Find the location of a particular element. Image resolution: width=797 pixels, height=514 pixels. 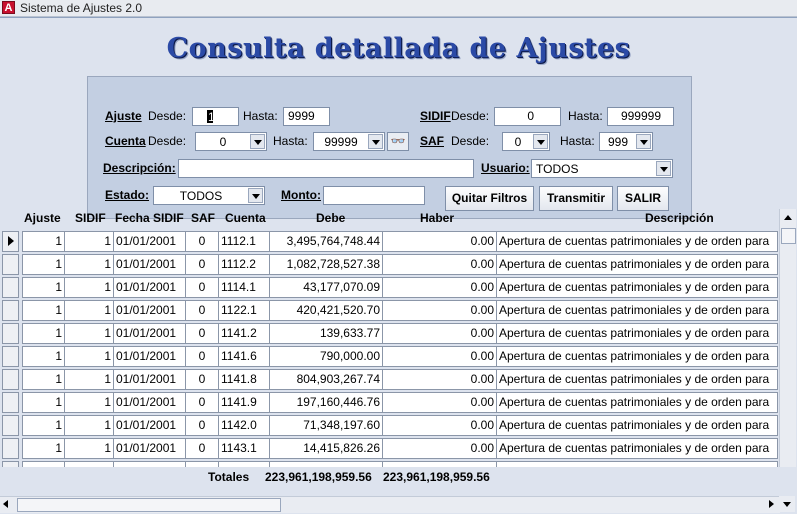

cell-cuenta: 1142.0 is located at coordinates (243, 425).